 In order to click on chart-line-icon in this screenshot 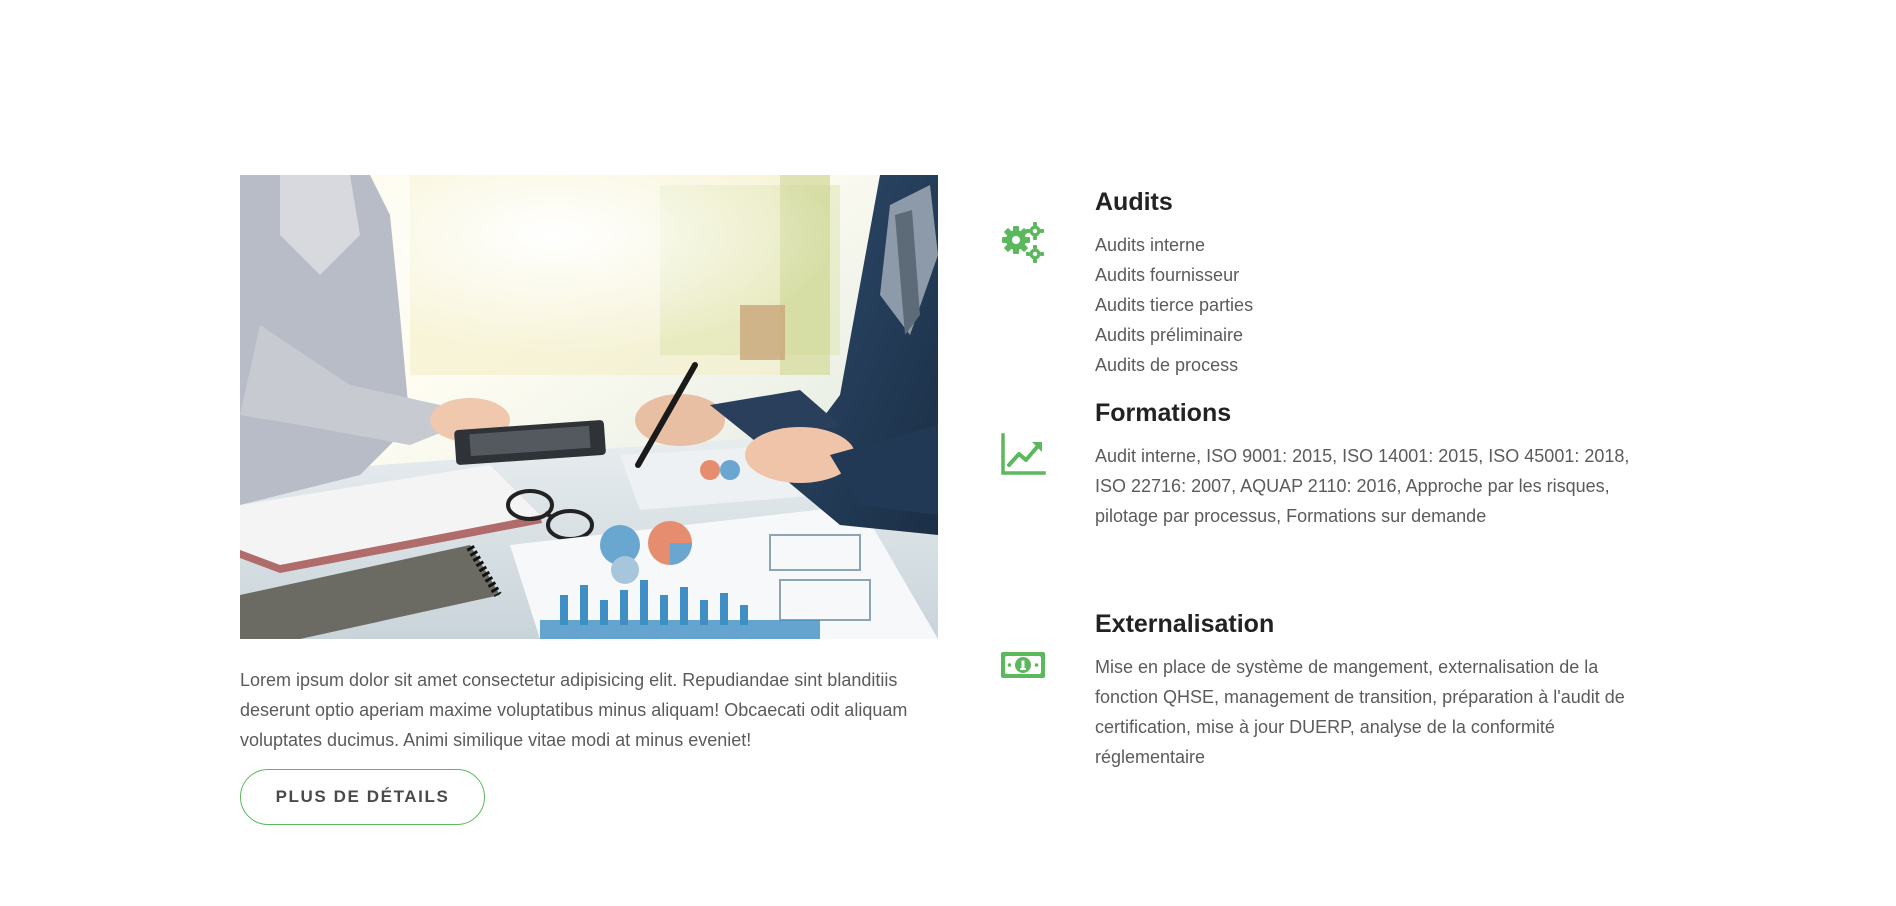, I will do `click(1023, 454)`.